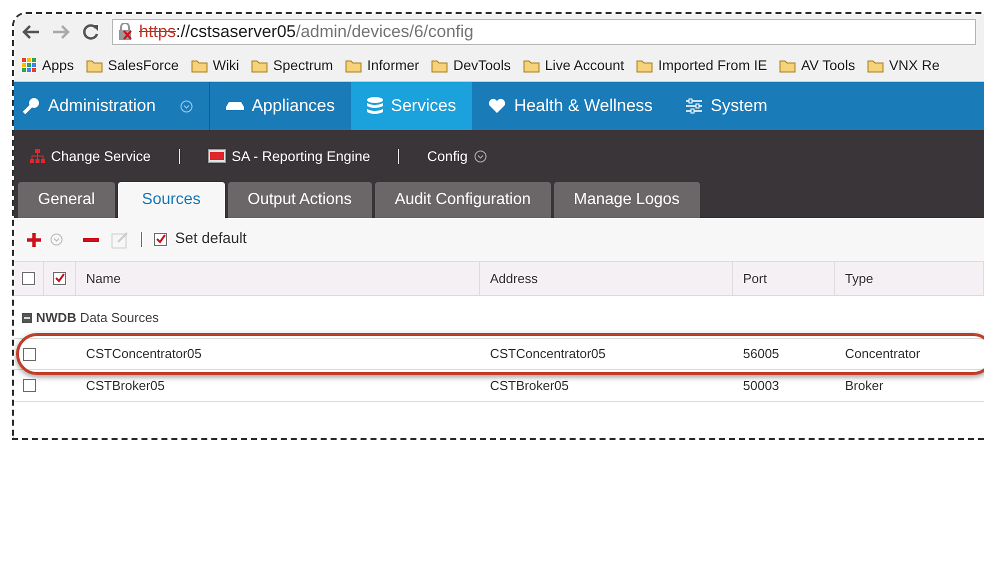 The image size is (984, 563). I want to click on tab: Manage Logos, so click(627, 200).